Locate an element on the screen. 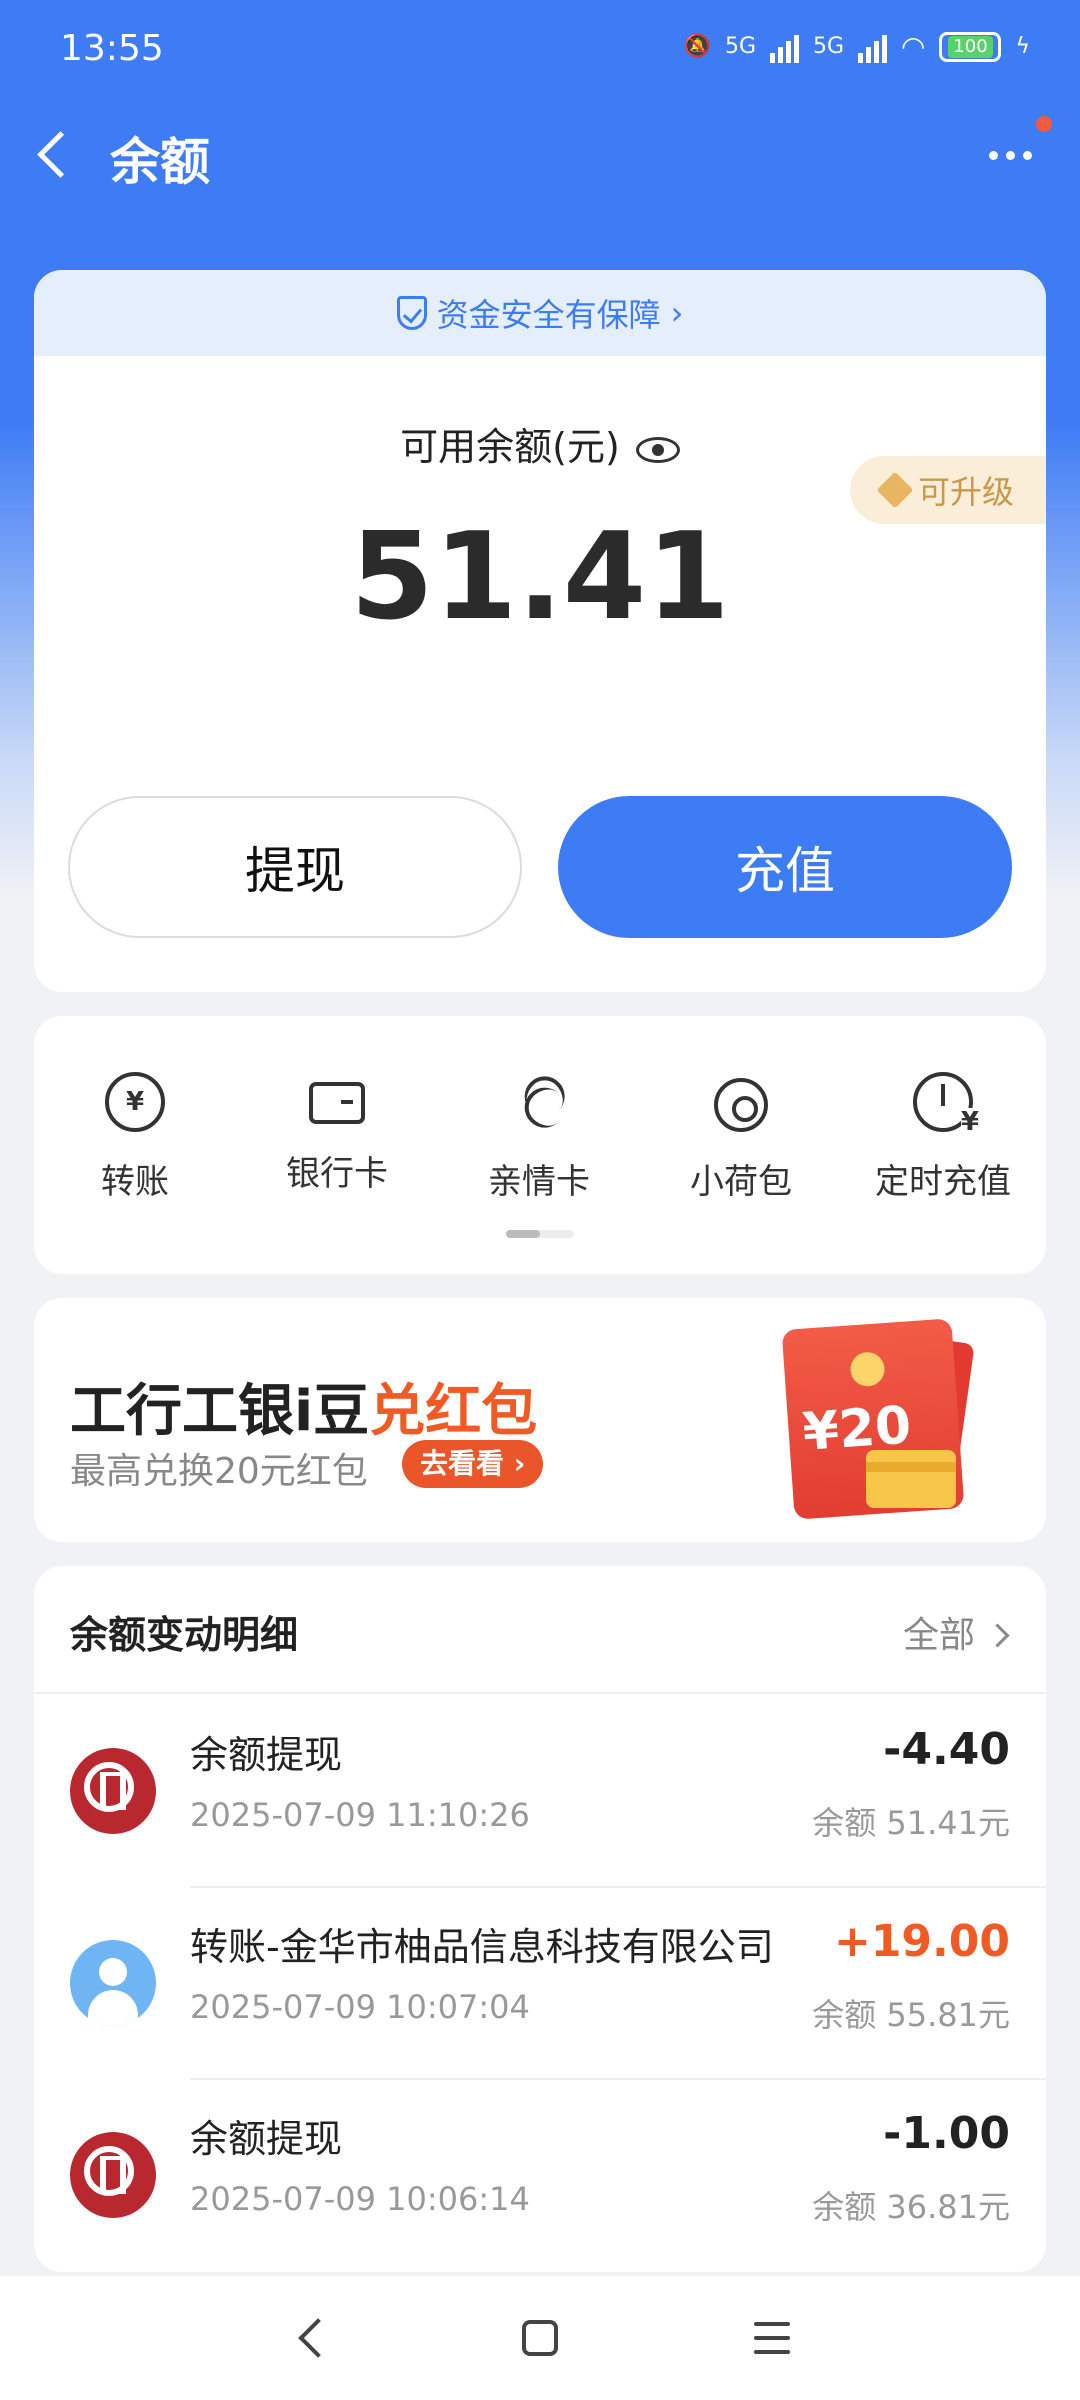  shortcut-label: 小荷包 is located at coordinates (741, 1182).